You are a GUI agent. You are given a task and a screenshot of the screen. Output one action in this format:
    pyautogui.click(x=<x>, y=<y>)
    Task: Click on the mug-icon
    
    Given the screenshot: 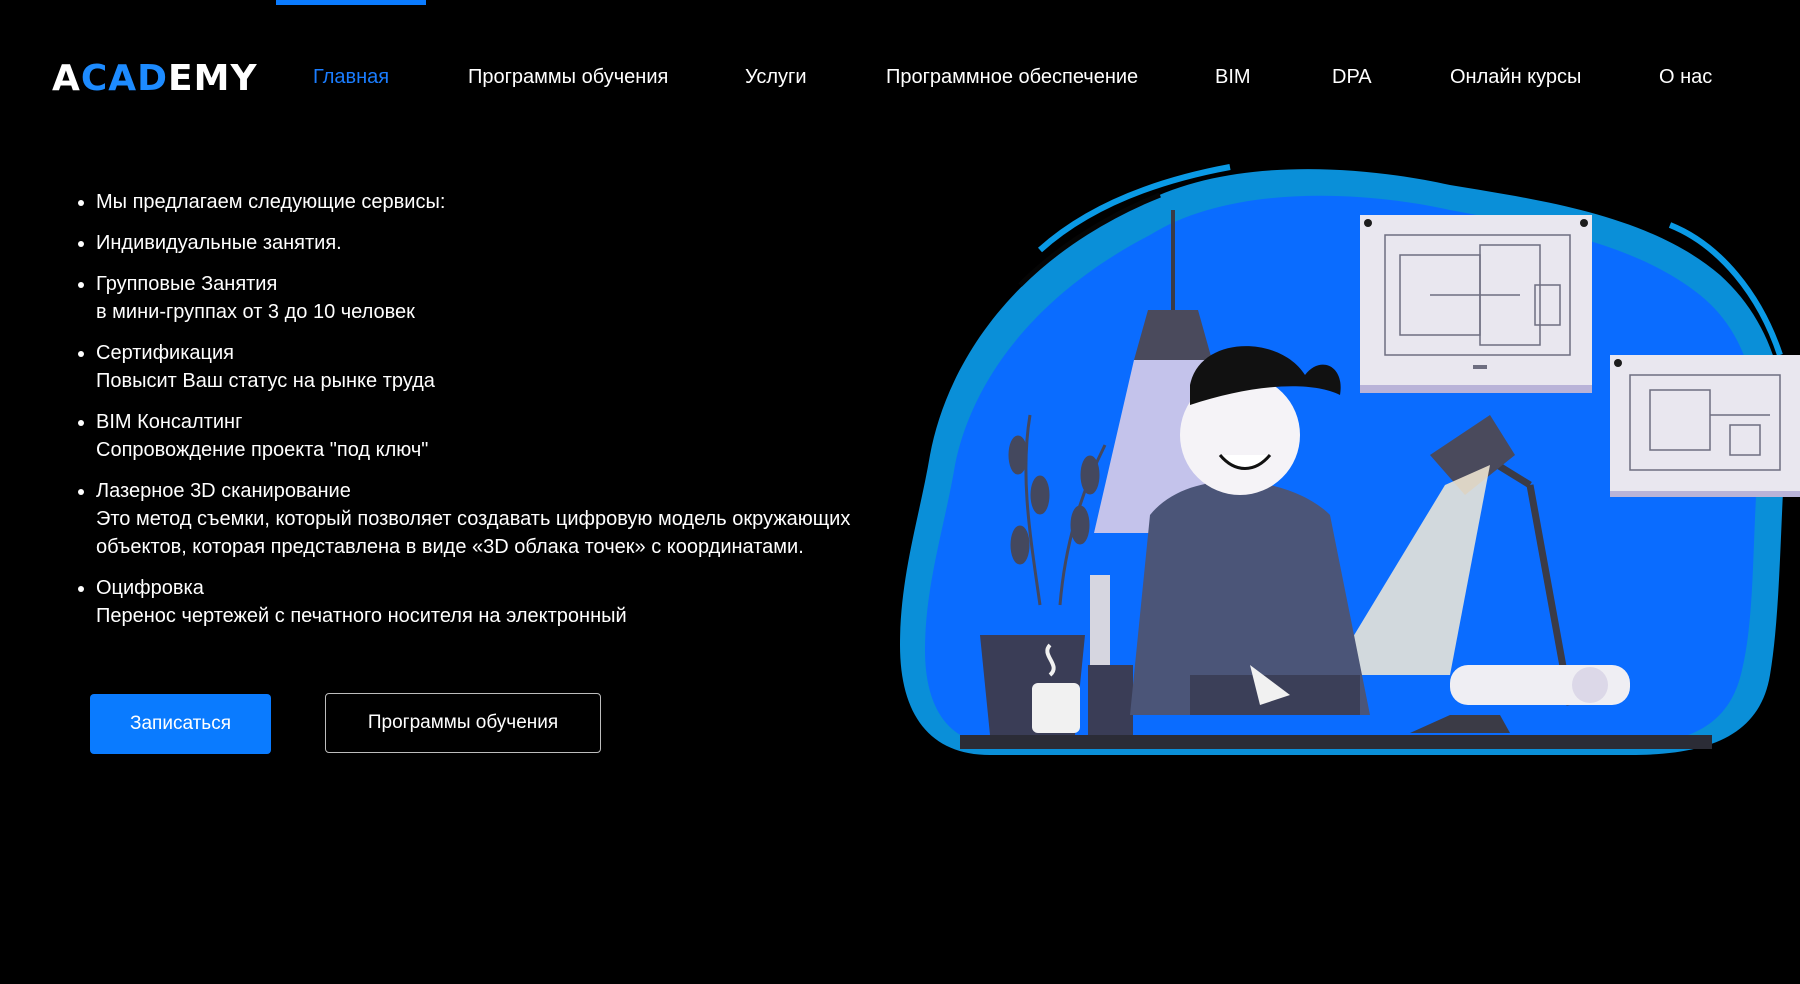 What is the action you would take?
    pyautogui.click(x=1056, y=708)
    